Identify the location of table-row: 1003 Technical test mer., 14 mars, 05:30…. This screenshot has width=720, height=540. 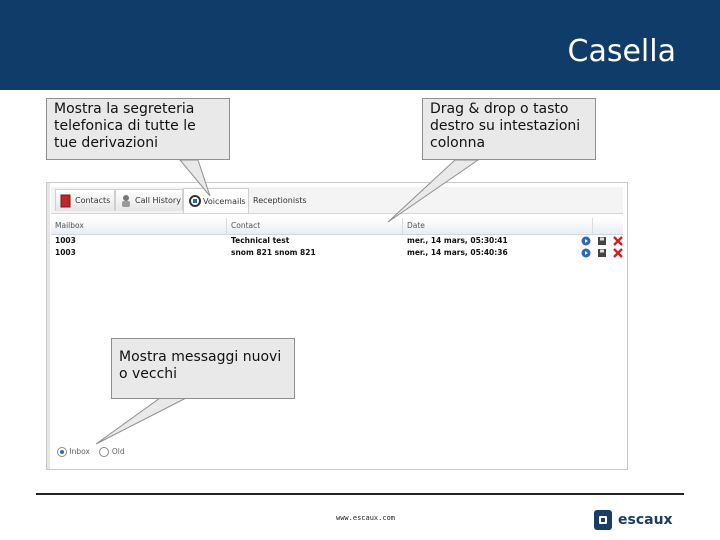
(337, 241).